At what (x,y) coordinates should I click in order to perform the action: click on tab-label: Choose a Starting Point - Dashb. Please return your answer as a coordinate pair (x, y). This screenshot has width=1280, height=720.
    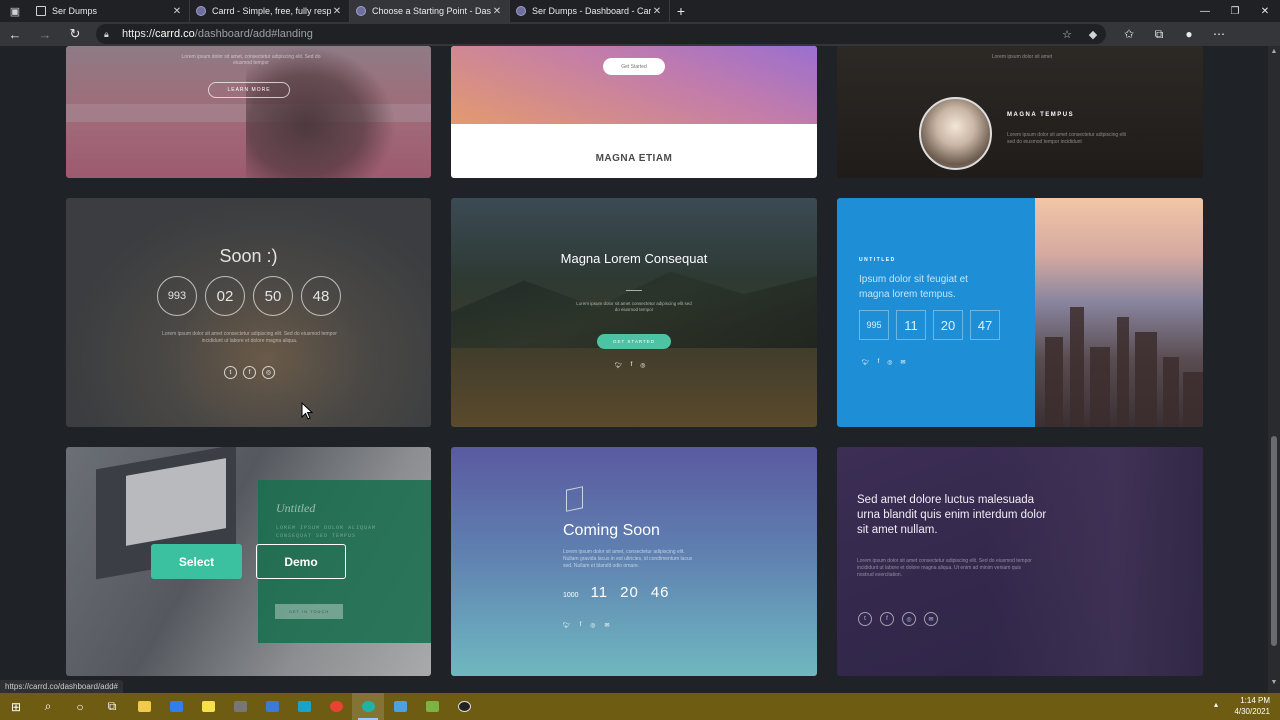
    Looking at the image, I should click on (431, 11).